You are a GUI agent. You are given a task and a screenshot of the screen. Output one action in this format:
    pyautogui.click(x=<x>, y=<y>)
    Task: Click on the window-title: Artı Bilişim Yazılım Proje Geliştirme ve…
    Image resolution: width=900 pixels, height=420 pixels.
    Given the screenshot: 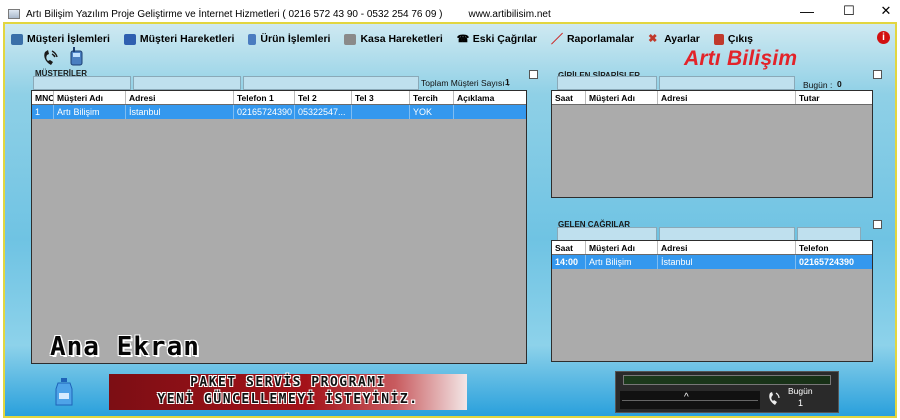 What is the action you would take?
    pyautogui.click(x=234, y=14)
    